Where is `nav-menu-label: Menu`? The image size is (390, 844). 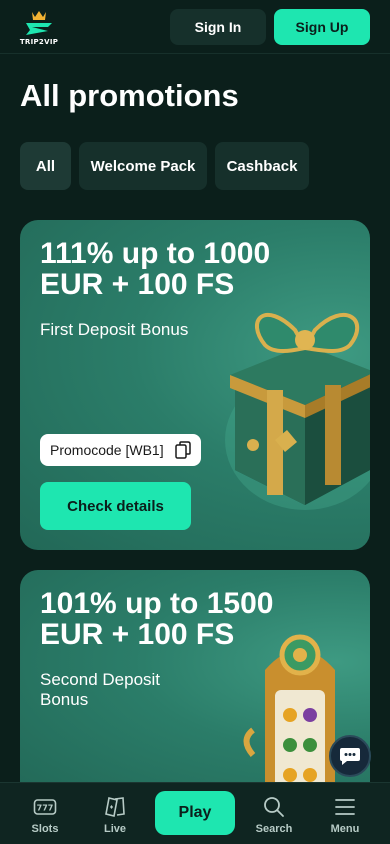
nav-menu-label: Menu is located at coordinates (345, 829).